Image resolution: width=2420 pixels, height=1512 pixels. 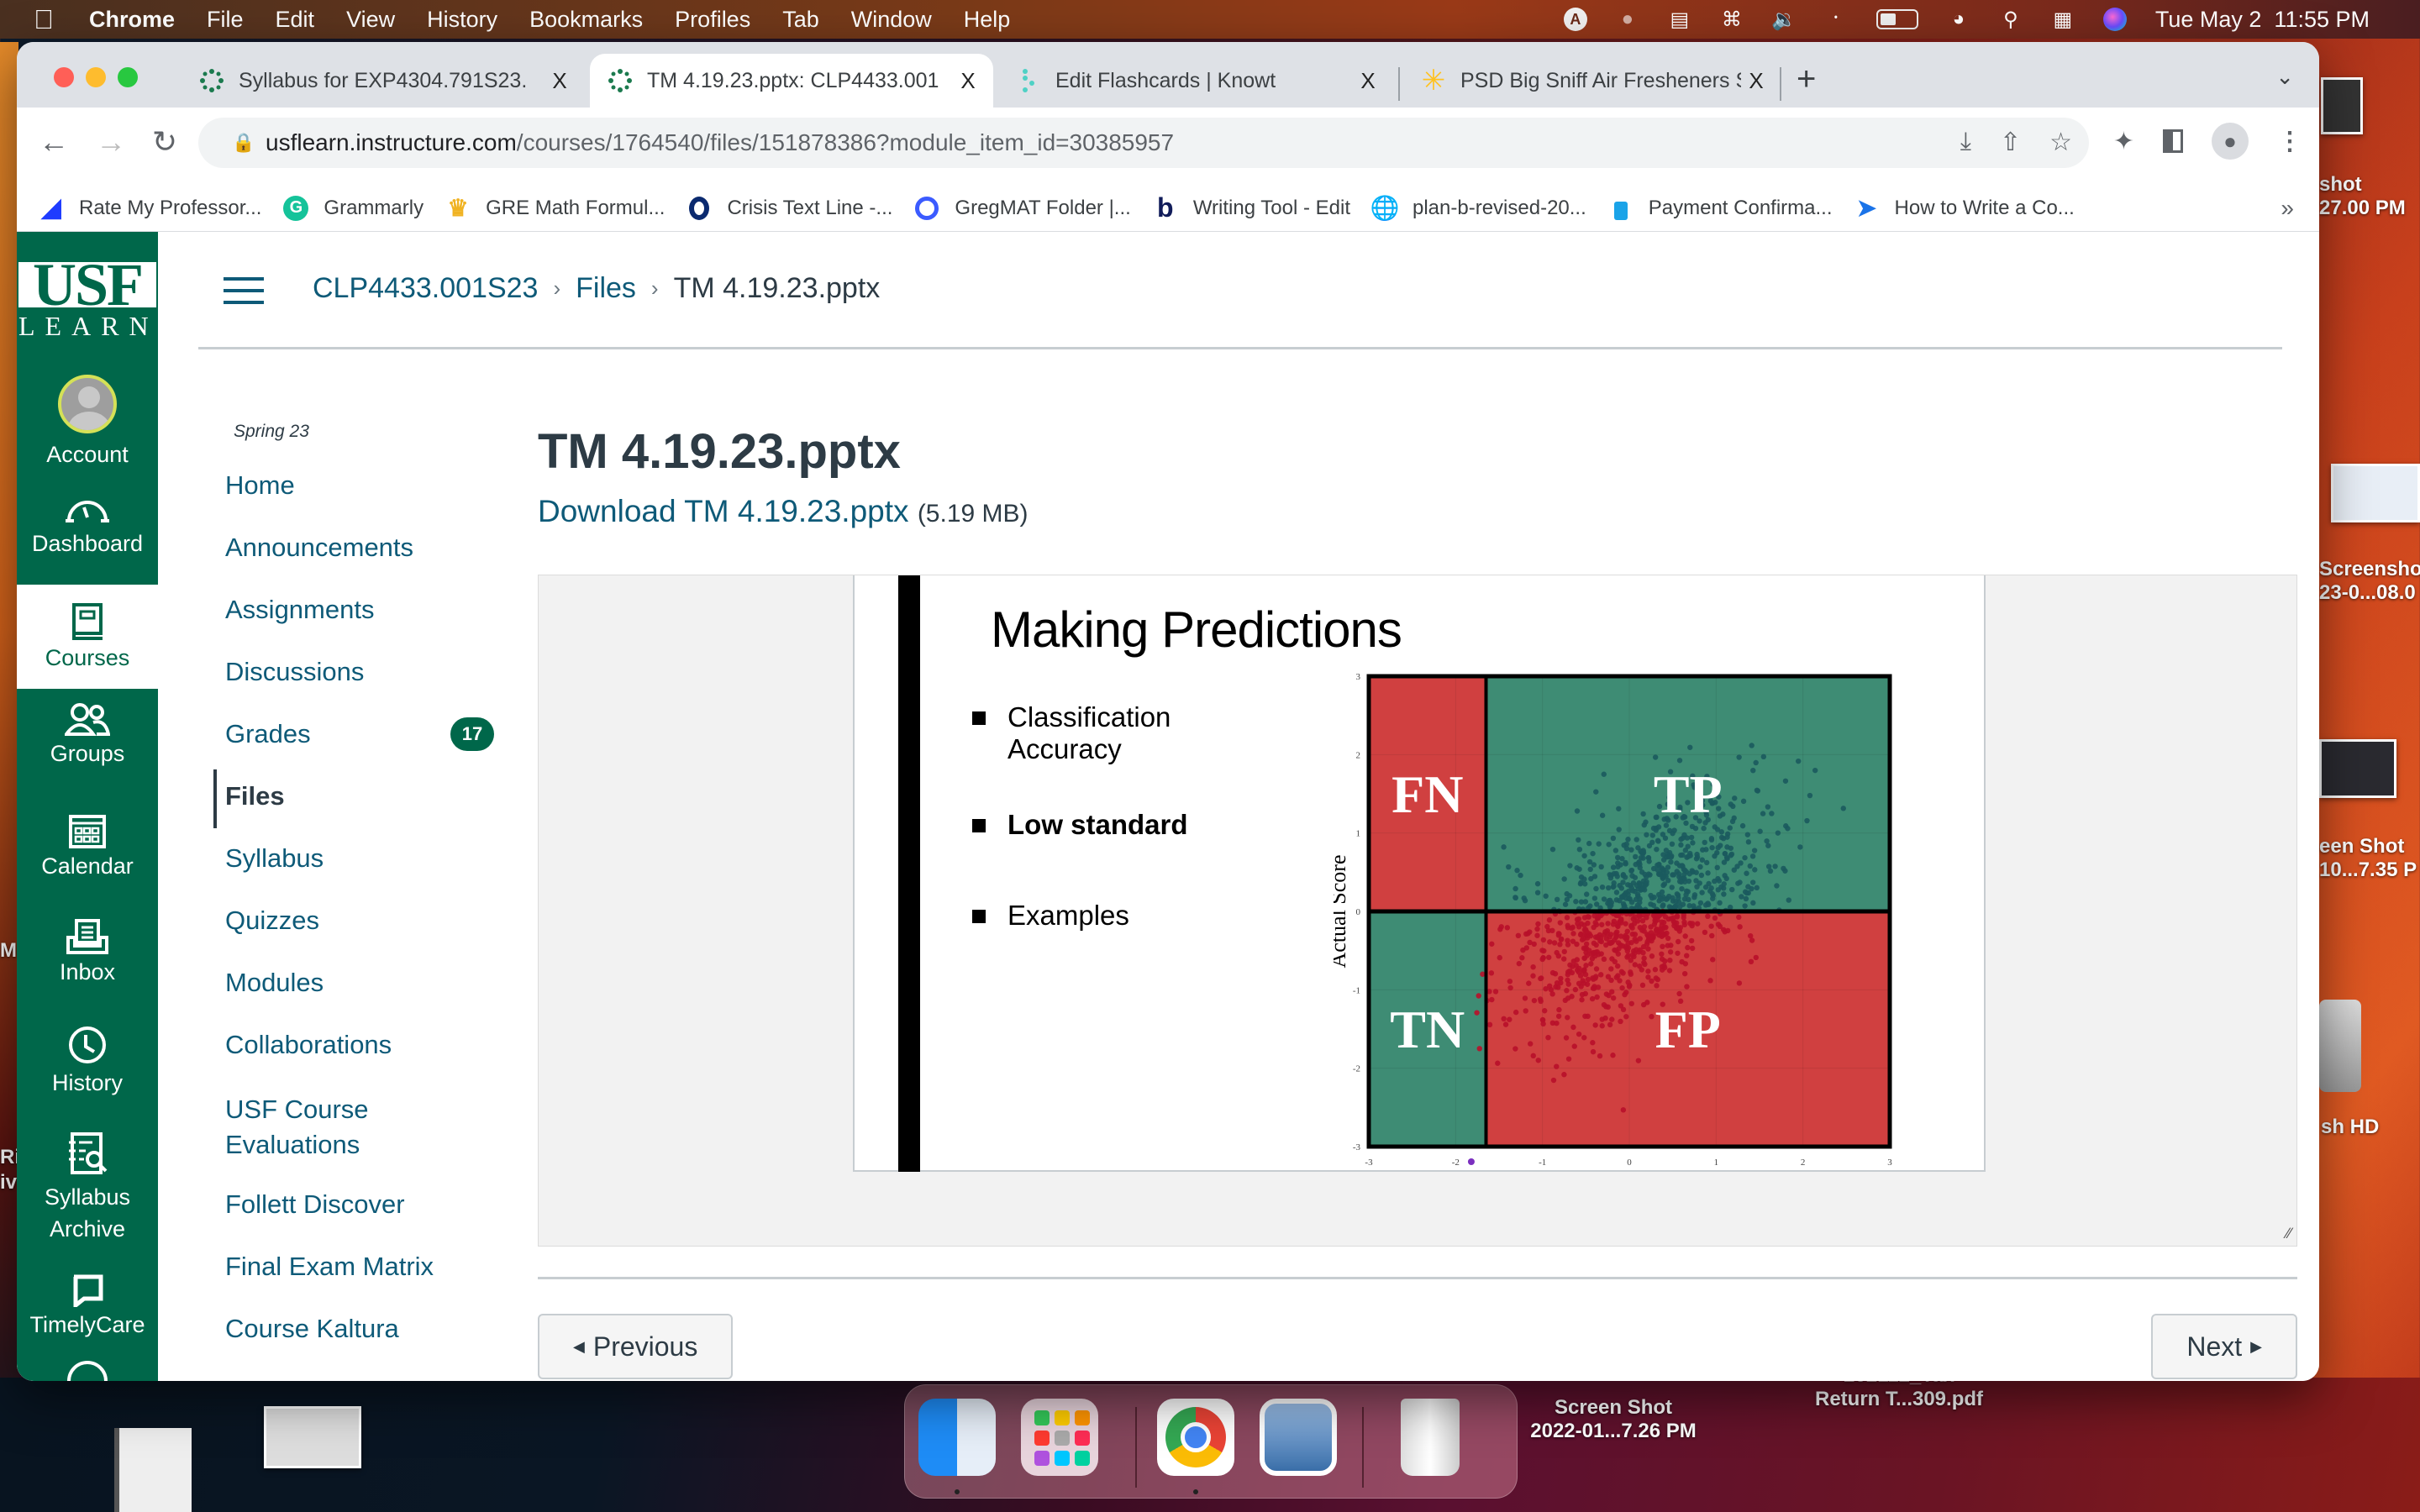 I want to click on dock-launchpad-icon, so click(x=1059, y=1437).